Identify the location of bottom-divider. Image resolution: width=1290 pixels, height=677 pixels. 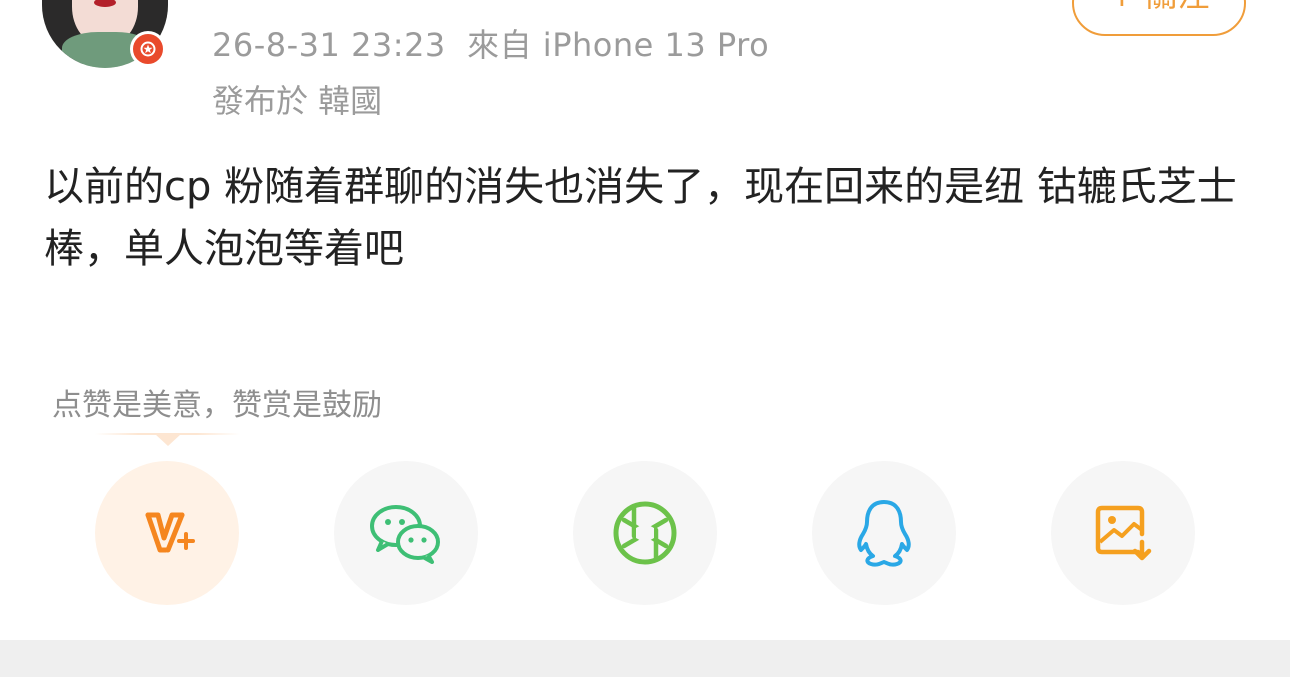
(645, 658).